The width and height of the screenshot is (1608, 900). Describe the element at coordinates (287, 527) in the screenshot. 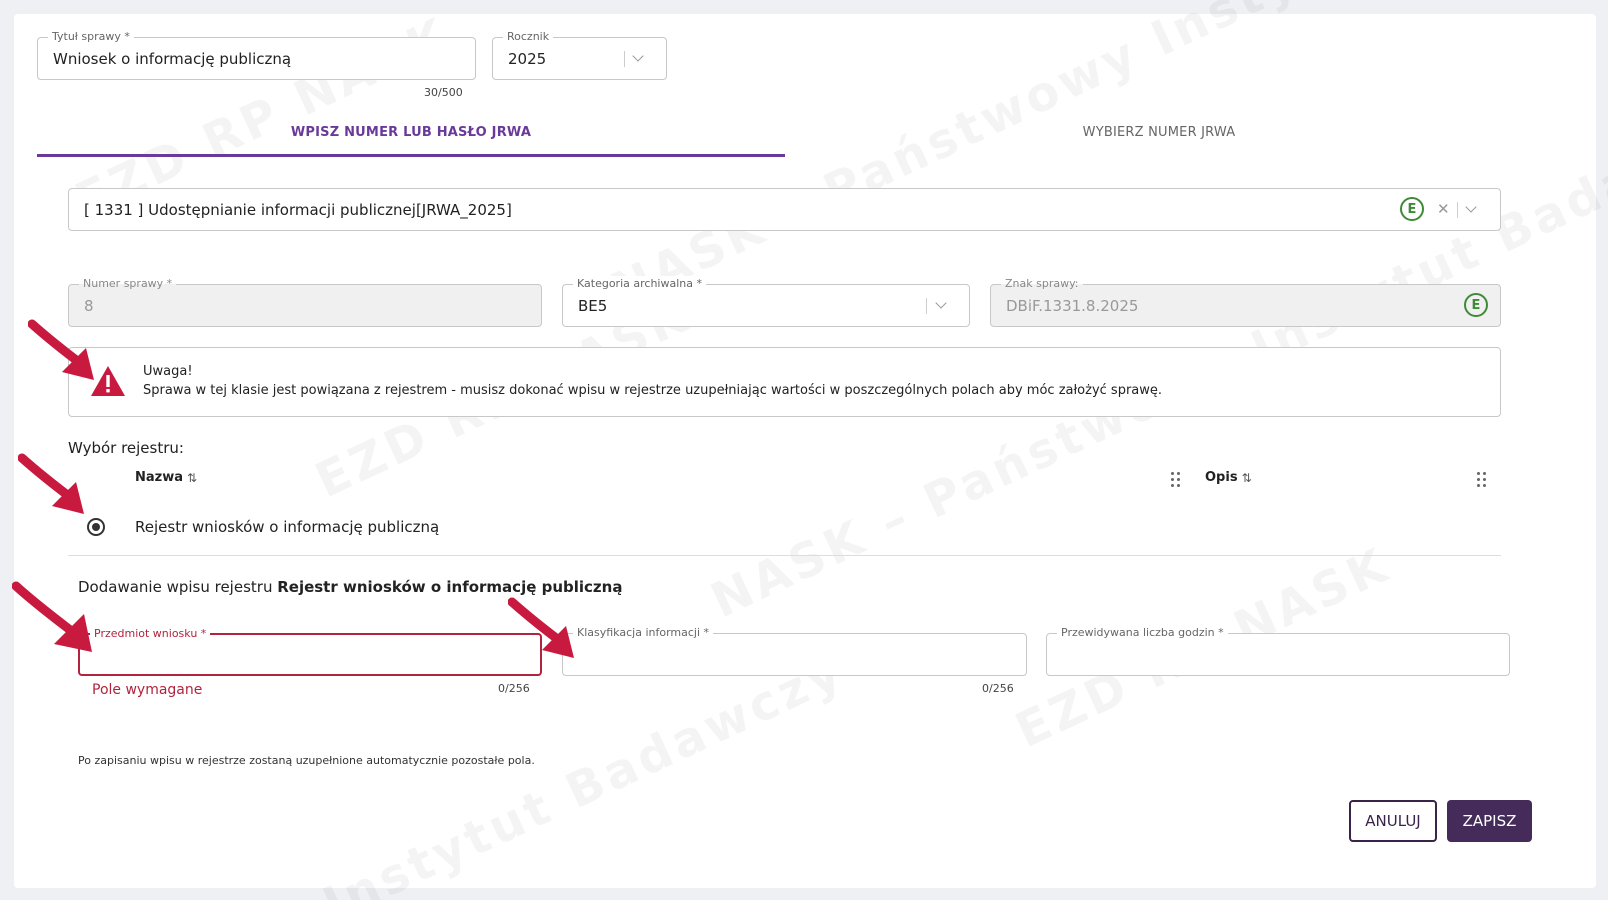

I see `registry-row-name: Rejestr wniosków o informację publiczną` at that location.